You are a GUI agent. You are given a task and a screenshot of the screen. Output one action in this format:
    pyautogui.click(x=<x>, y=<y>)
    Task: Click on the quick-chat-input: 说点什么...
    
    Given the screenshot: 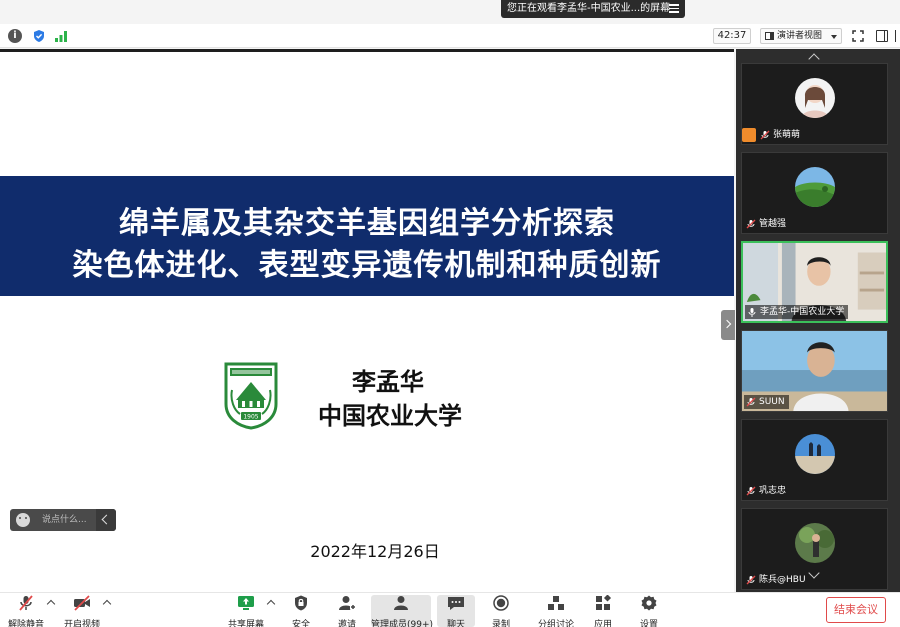 What is the action you would take?
    pyautogui.click(x=63, y=520)
    